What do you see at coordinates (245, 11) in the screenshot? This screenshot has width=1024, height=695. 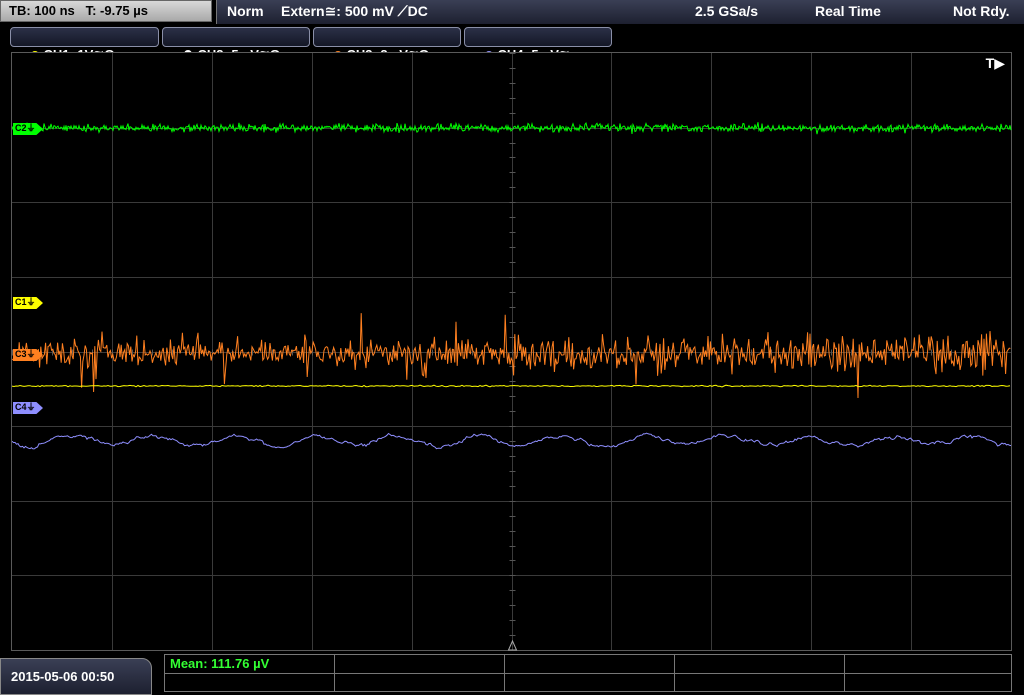 I see `trigger-mode: Norm` at bounding box center [245, 11].